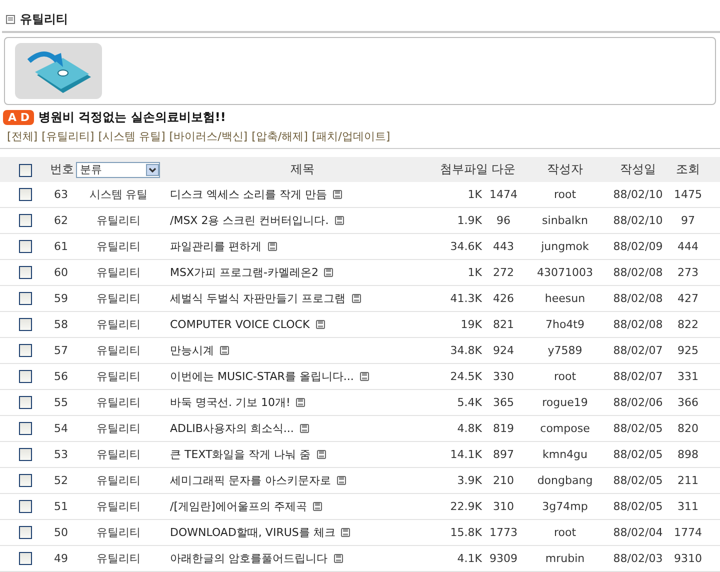 The width and height of the screenshot is (720, 572). What do you see at coordinates (565, 454) in the screenshot?
I see `table-cell: kmn4gu` at bounding box center [565, 454].